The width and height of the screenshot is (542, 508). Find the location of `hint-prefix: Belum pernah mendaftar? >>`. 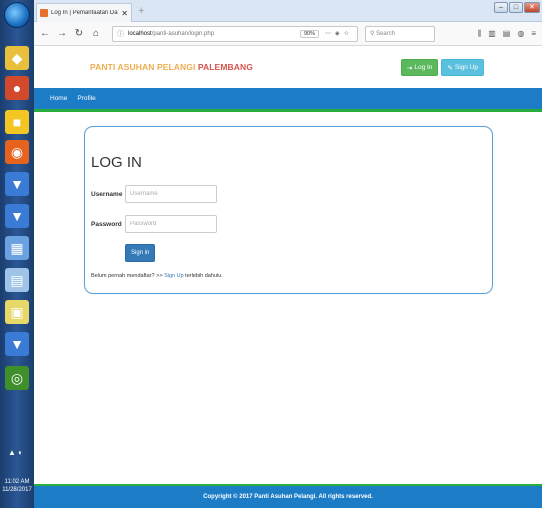

hint-prefix: Belum pernah mendaftar? >> is located at coordinates (128, 276).